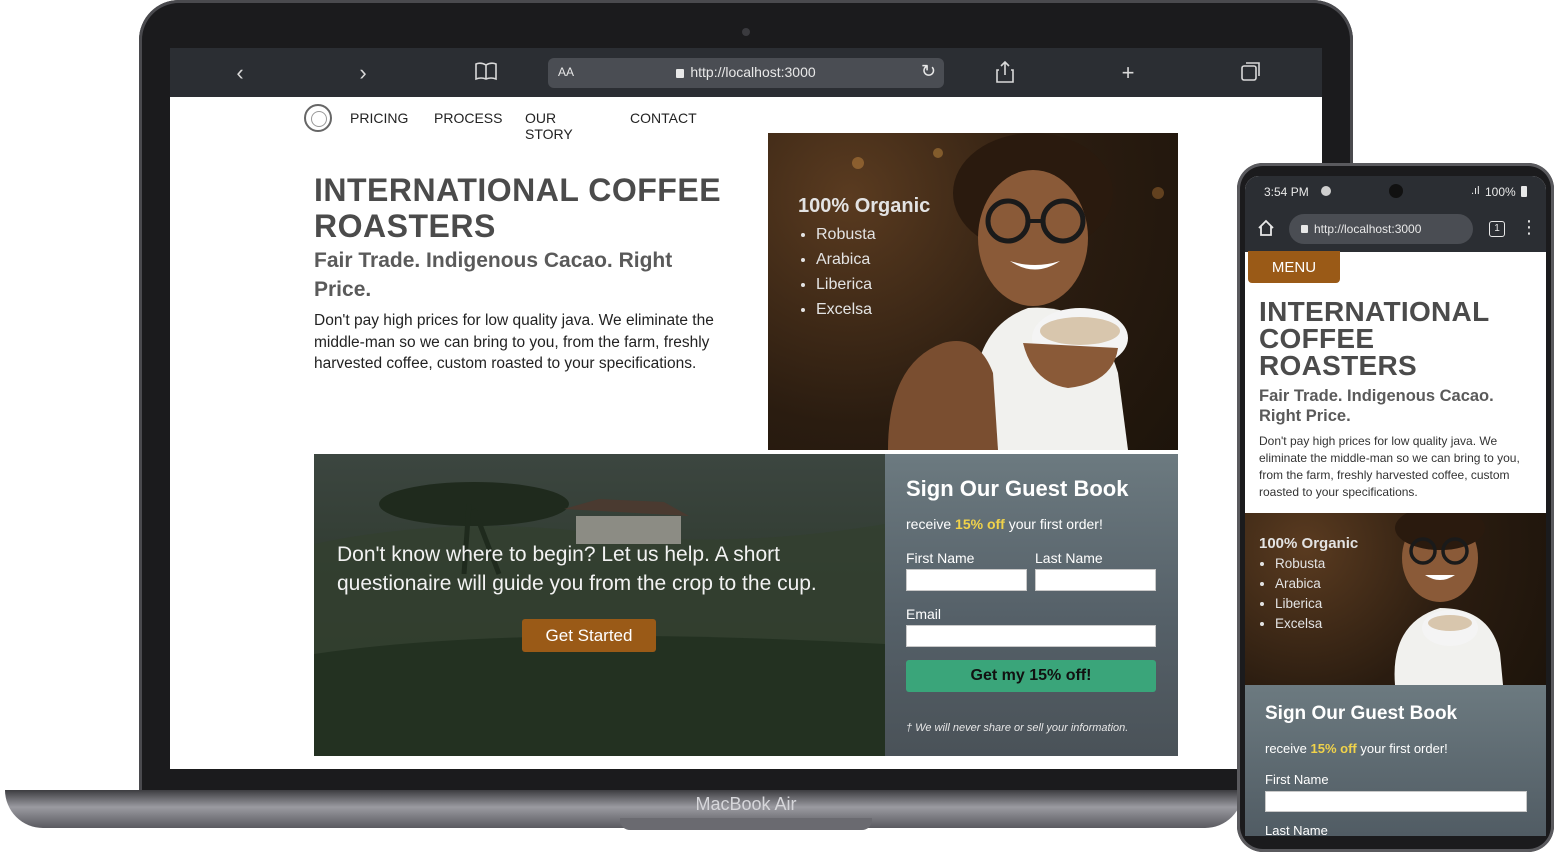 The height and width of the screenshot is (852, 1568). What do you see at coordinates (1266, 230) in the screenshot?
I see `home-icon` at bounding box center [1266, 230].